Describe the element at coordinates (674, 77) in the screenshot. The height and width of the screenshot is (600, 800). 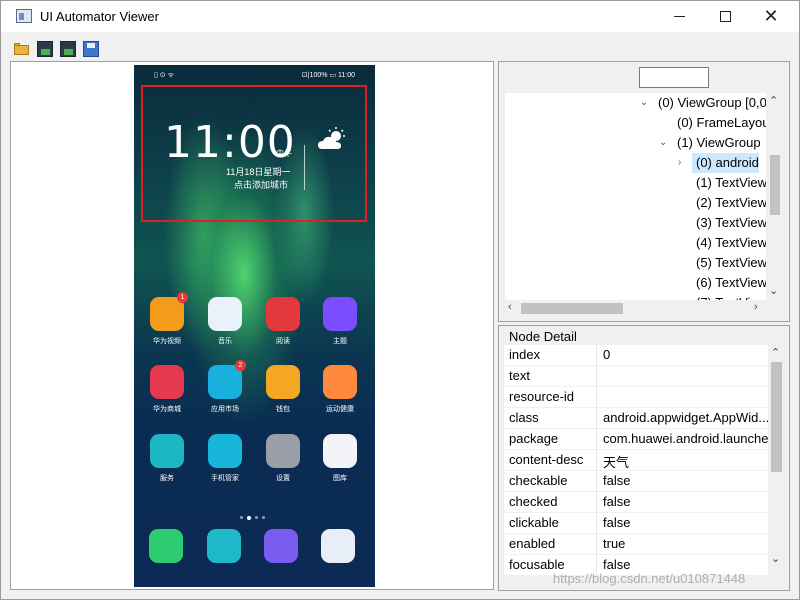
I see `tree-search-input` at that location.